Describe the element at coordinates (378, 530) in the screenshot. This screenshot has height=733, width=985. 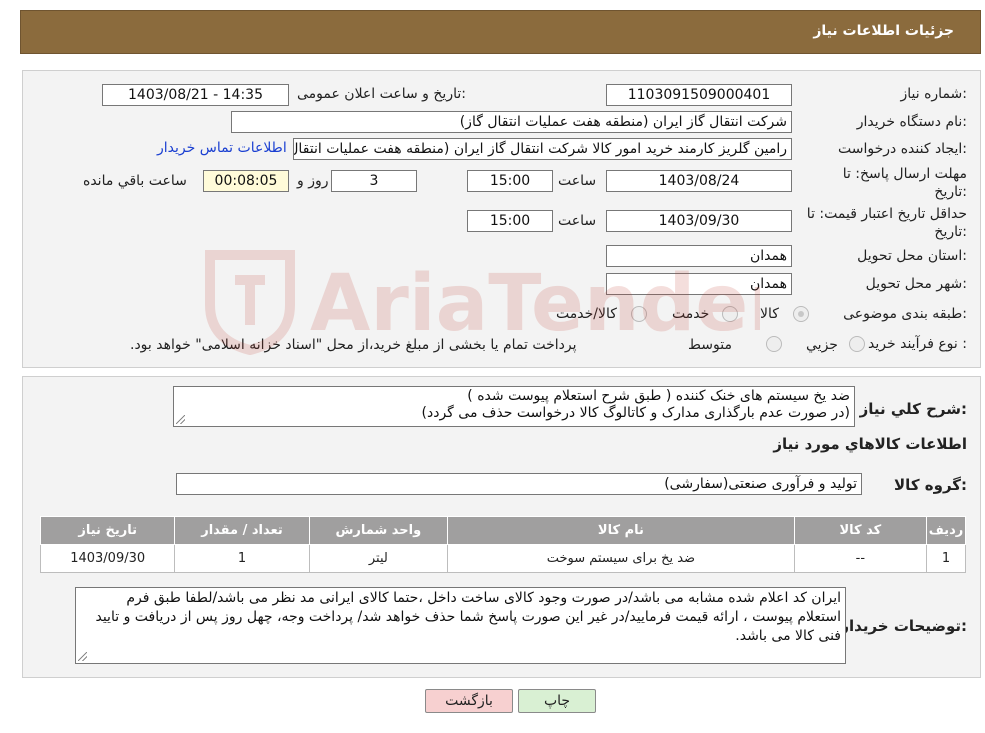
I see `col-unit: واحد شمارش` at that location.